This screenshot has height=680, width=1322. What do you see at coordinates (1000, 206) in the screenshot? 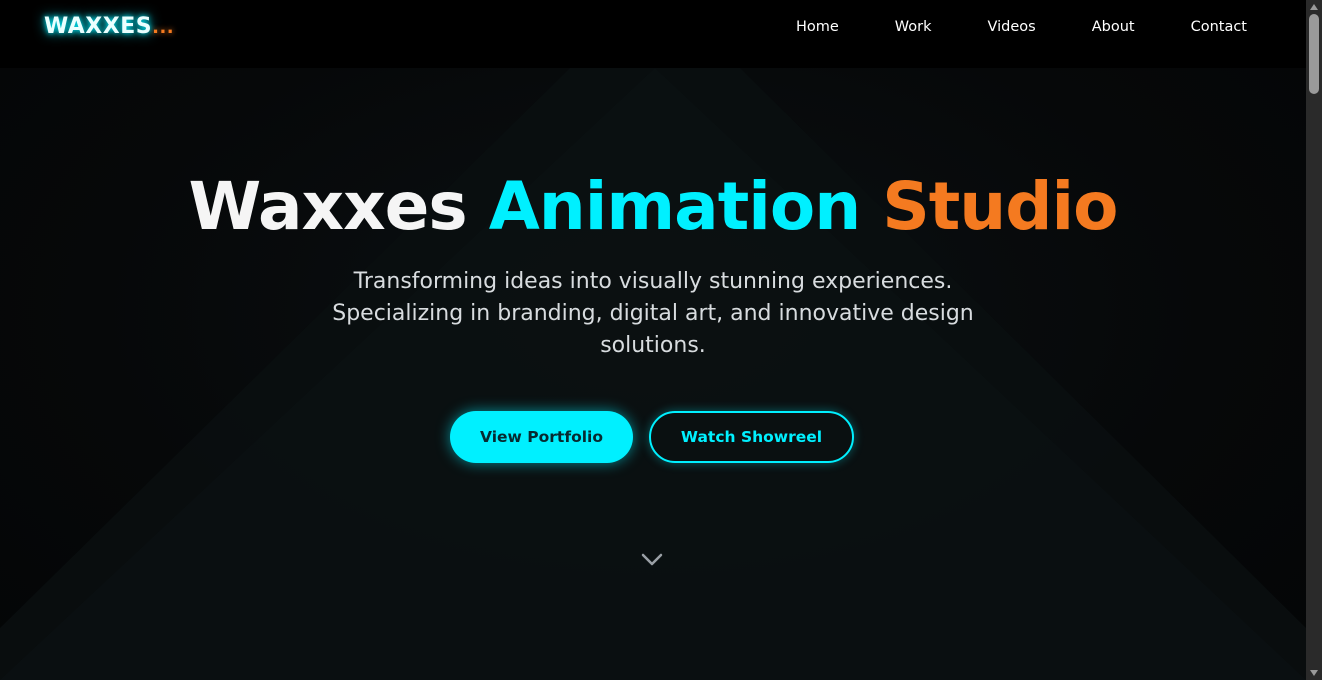
I see `title-word-studio: Studio` at bounding box center [1000, 206].